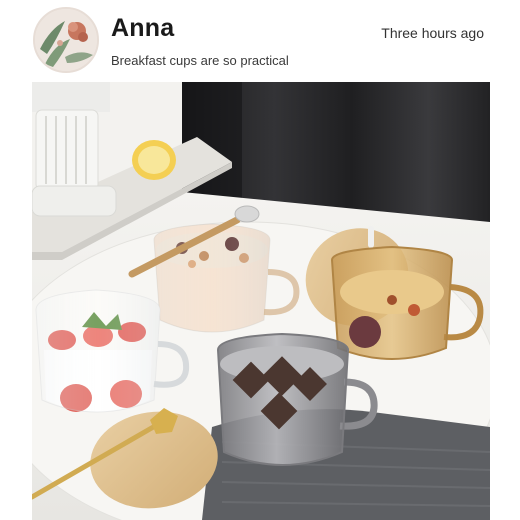 Image resolution: width=520 pixels, height=520 pixels. I want to click on post-timestamp: Three hours ago, so click(432, 33).